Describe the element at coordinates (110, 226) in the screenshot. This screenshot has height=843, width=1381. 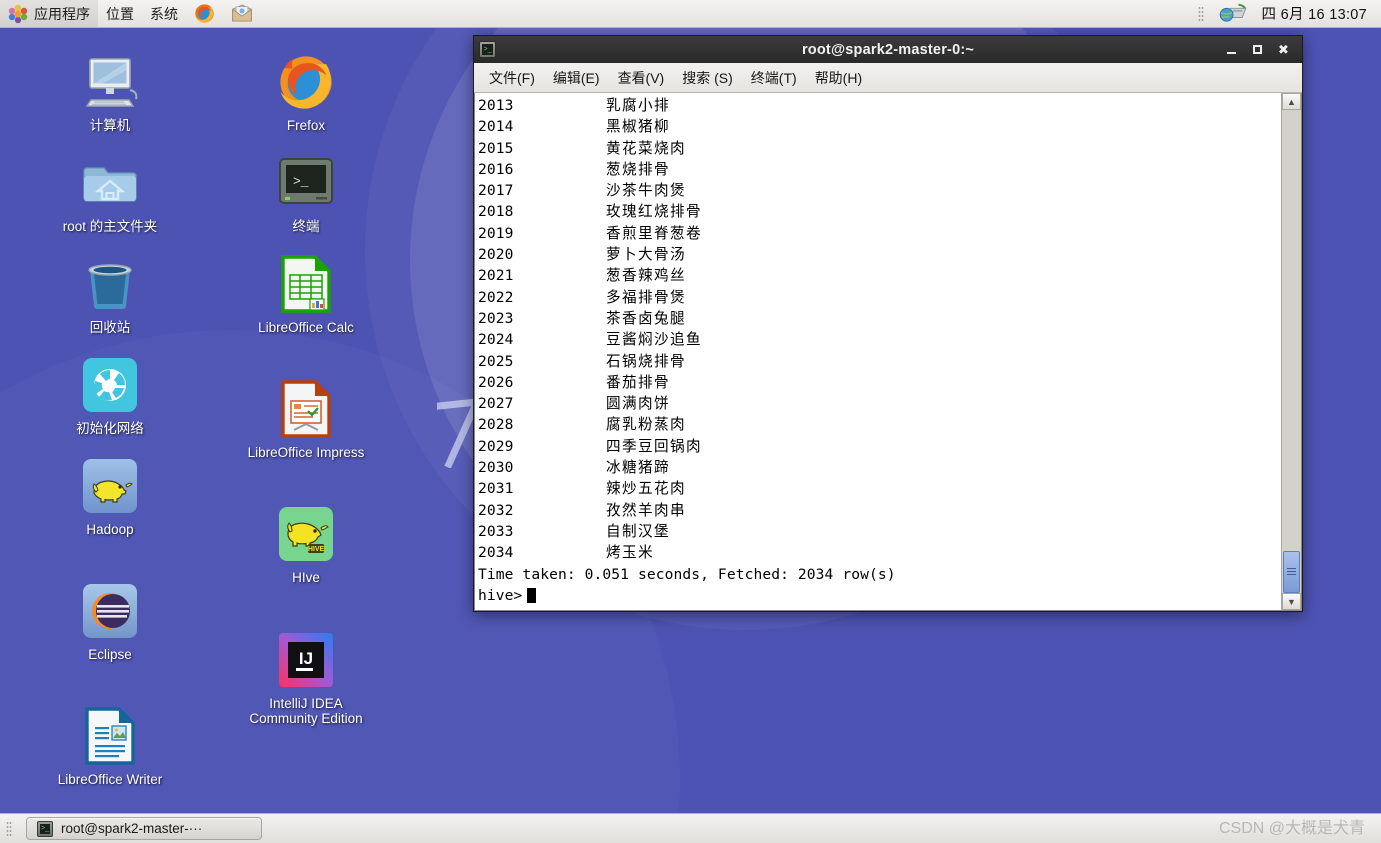
I see `desktop-icon-home-label: root 的主文件夹` at that location.